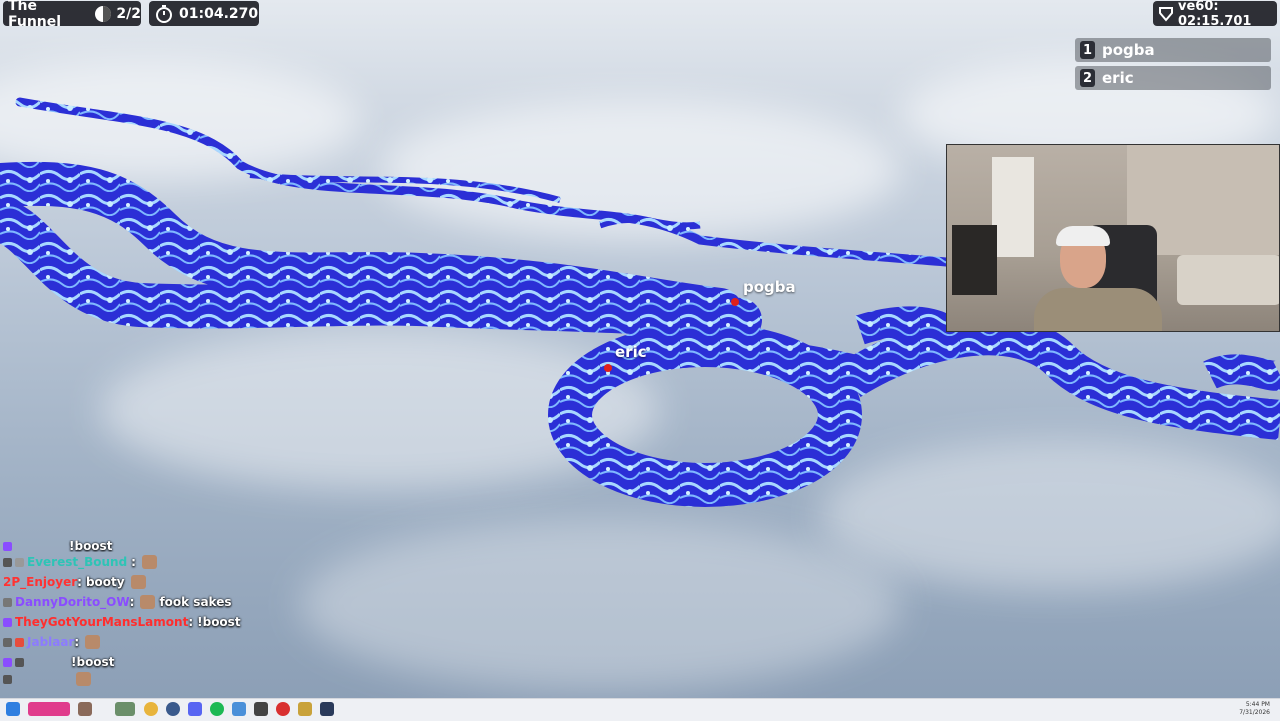 The image size is (1280, 721). I want to click on race-timer: 01:04.270, so click(219, 13).